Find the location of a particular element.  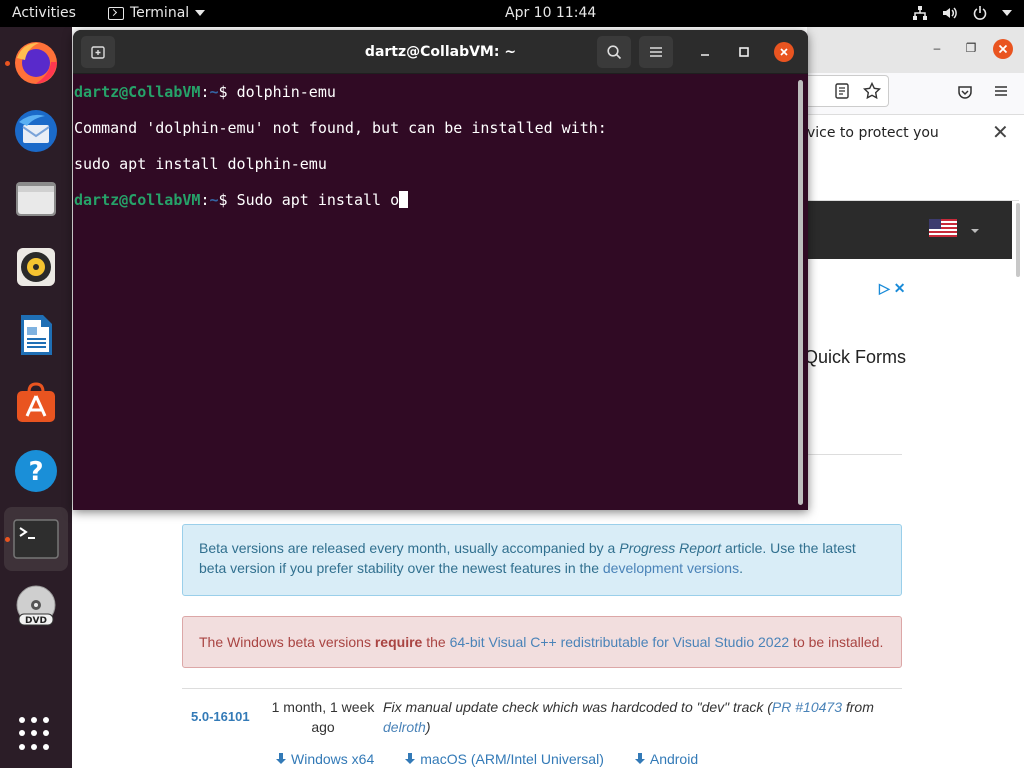

dock-help: ? is located at coordinates (36, 471).